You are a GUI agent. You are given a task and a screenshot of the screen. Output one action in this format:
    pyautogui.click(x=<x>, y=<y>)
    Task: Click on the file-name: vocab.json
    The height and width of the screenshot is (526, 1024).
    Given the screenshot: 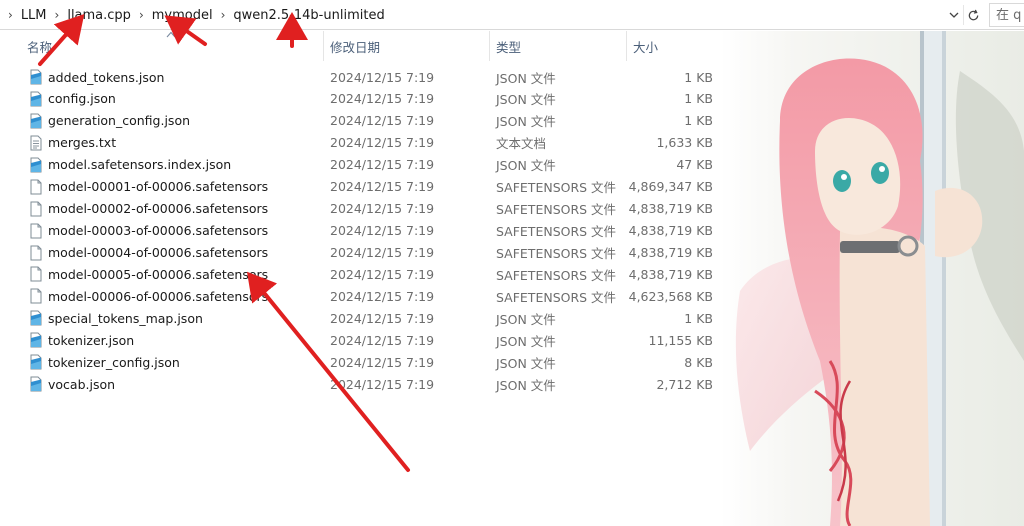 What is the action you would take?
    pyautogui.click(x=82, y=384)
    